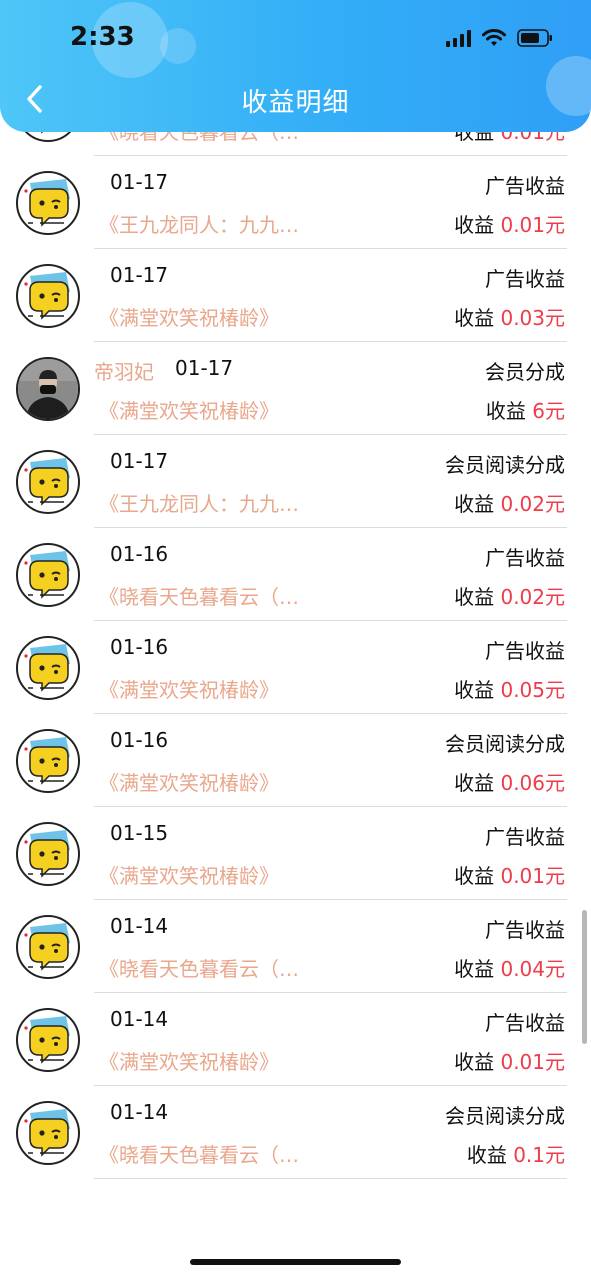 This screenshot has height=1280, width=591. I want to click on row-divider, so click(330, 1178).